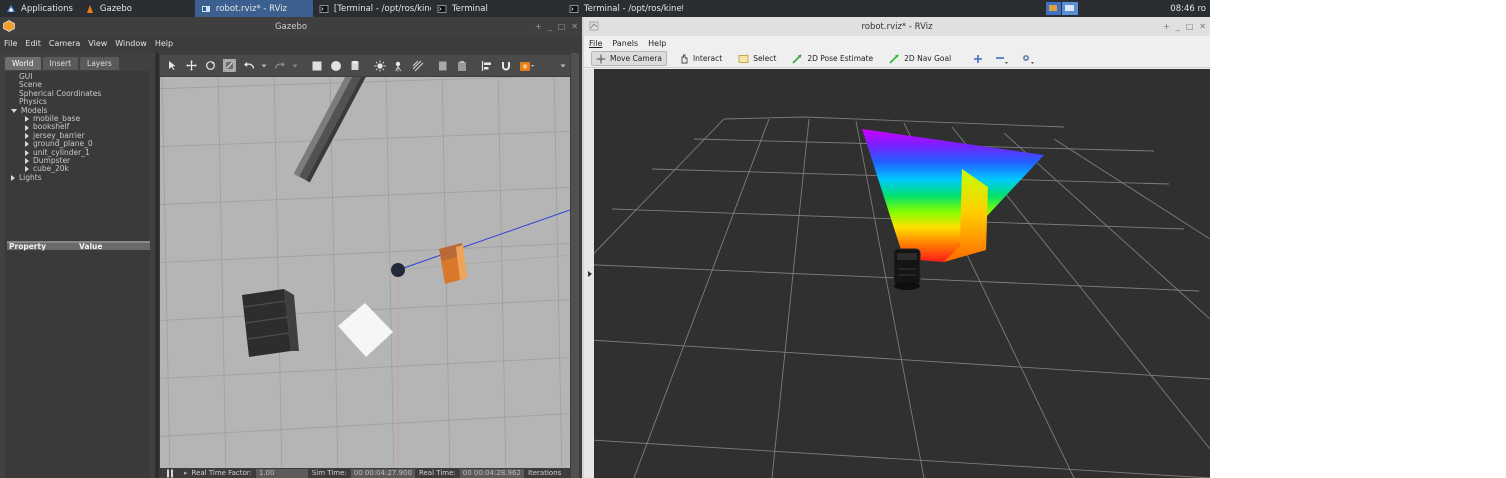 The height and width of the screenshot is (478, 1506). Describe the element at coordinates (335, 65) in the screenshot. I see `sphere-shape-icon` at that location.